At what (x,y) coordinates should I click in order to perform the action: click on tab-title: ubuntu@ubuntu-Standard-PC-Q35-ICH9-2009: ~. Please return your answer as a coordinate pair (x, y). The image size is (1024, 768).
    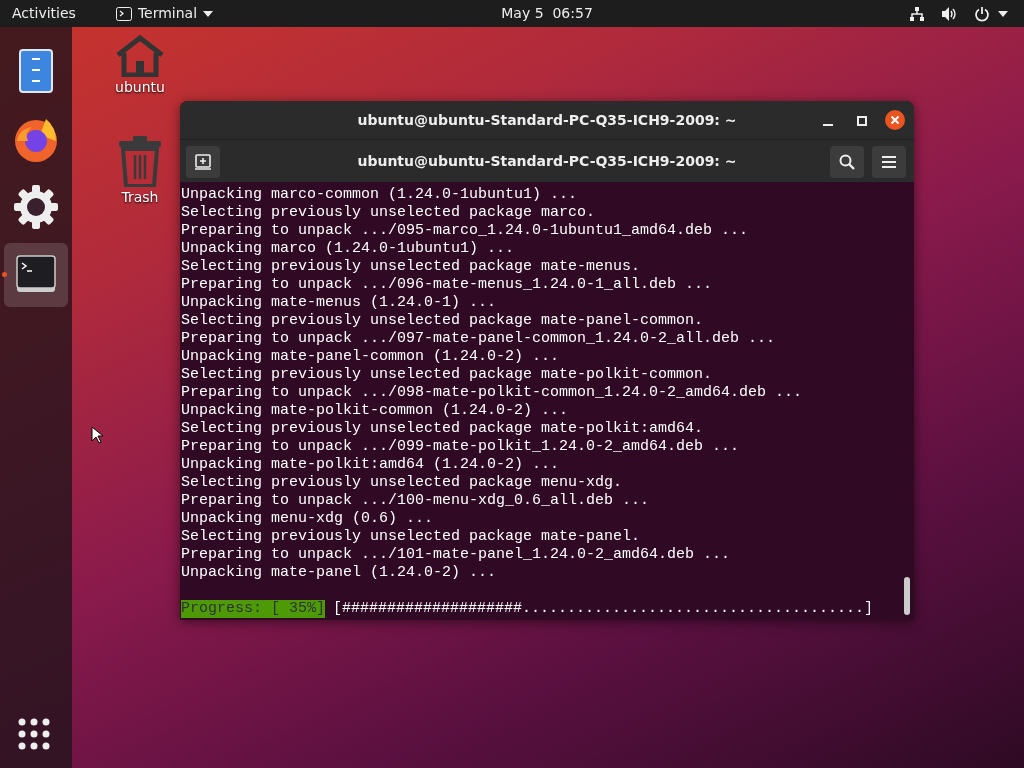
    Looking at the image, I should click on (547, 161).